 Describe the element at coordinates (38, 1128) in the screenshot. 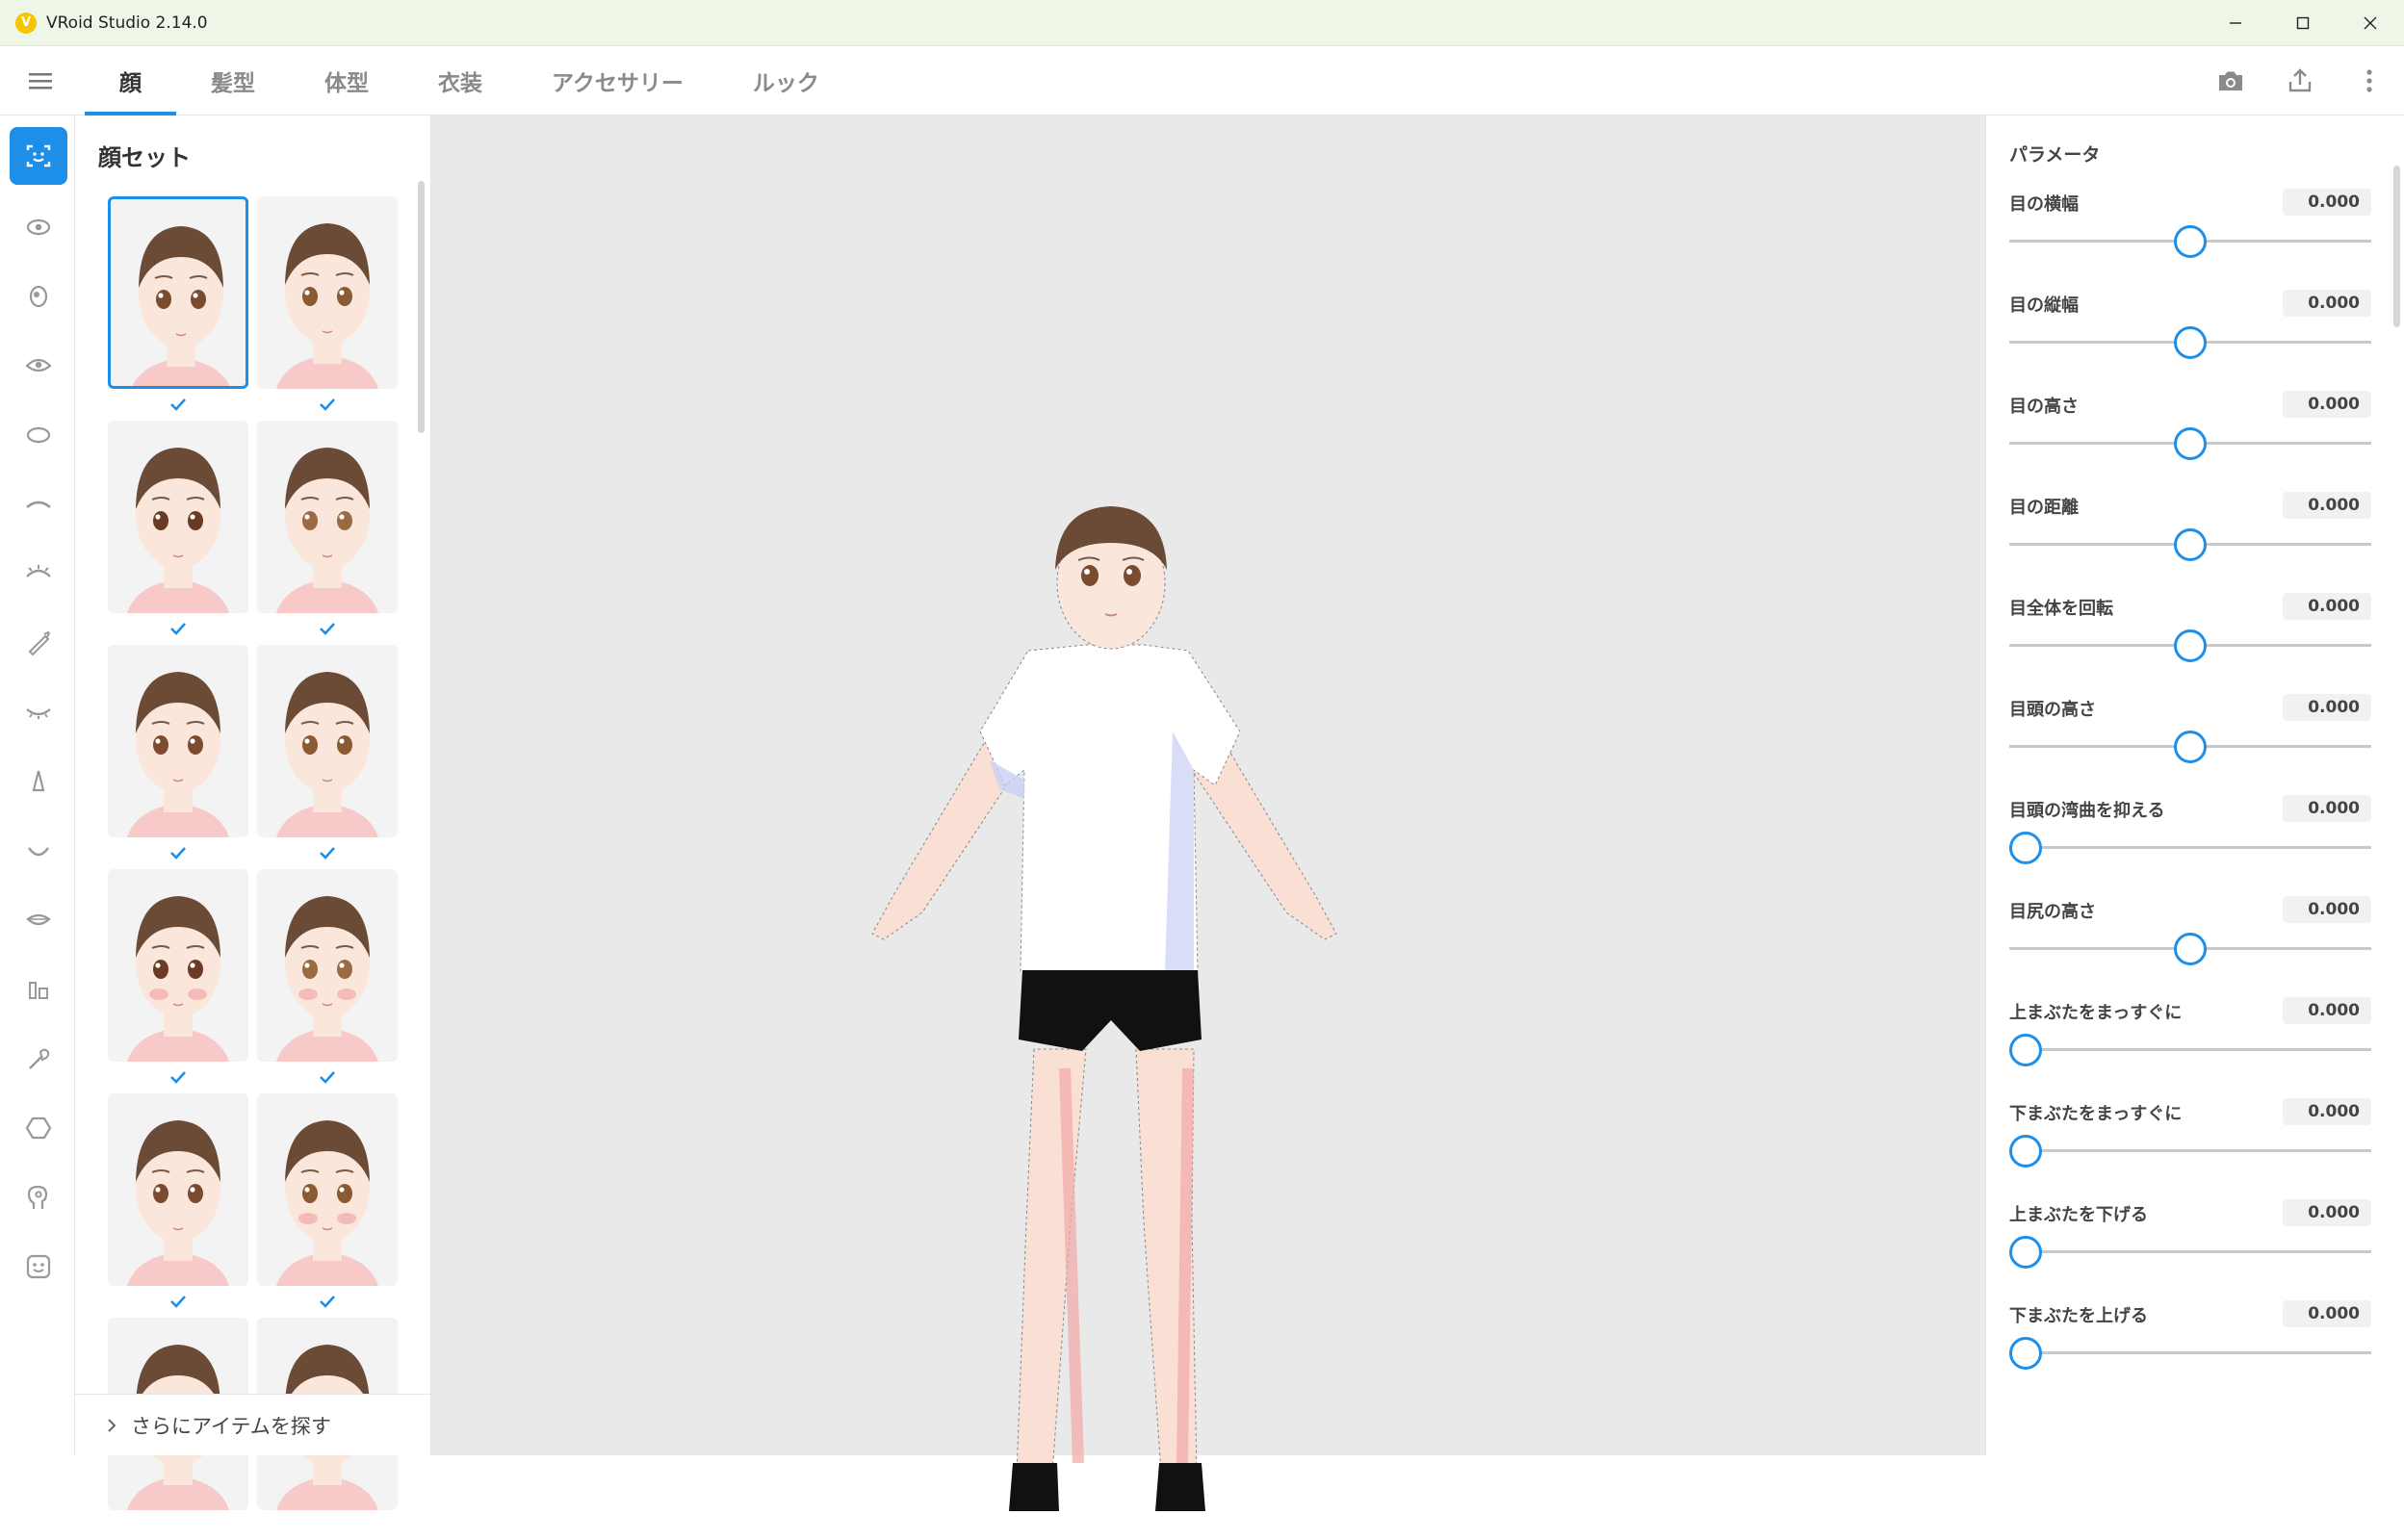

I see `rail-ears` at that location.